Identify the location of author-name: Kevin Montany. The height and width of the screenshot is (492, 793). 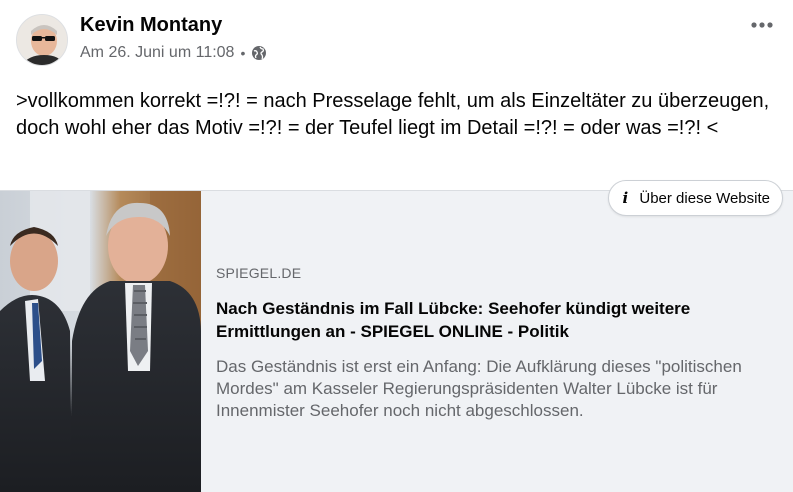
(151, 25).